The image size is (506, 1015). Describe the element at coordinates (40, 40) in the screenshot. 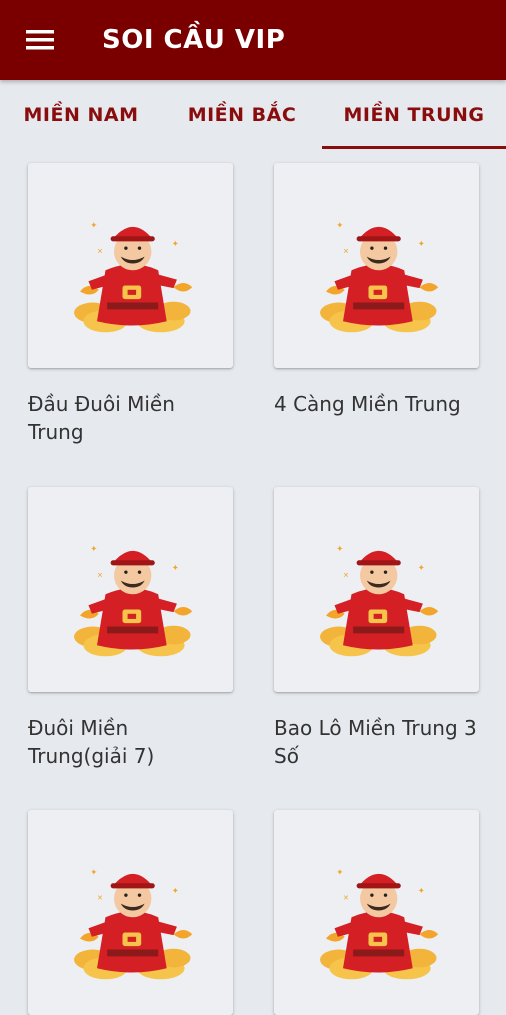

I see `menu-icon` at that location.